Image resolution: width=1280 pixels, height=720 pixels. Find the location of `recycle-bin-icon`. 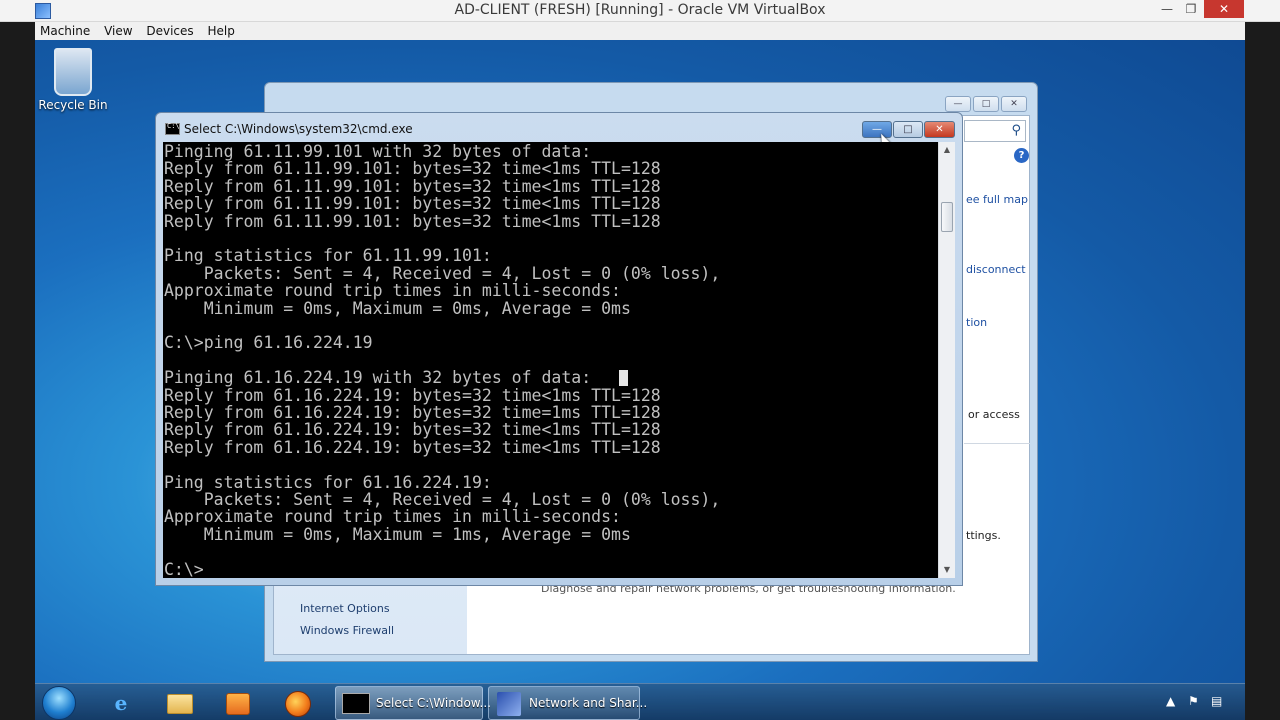

recycle-bin-icon is located at coordinates (73, 72).